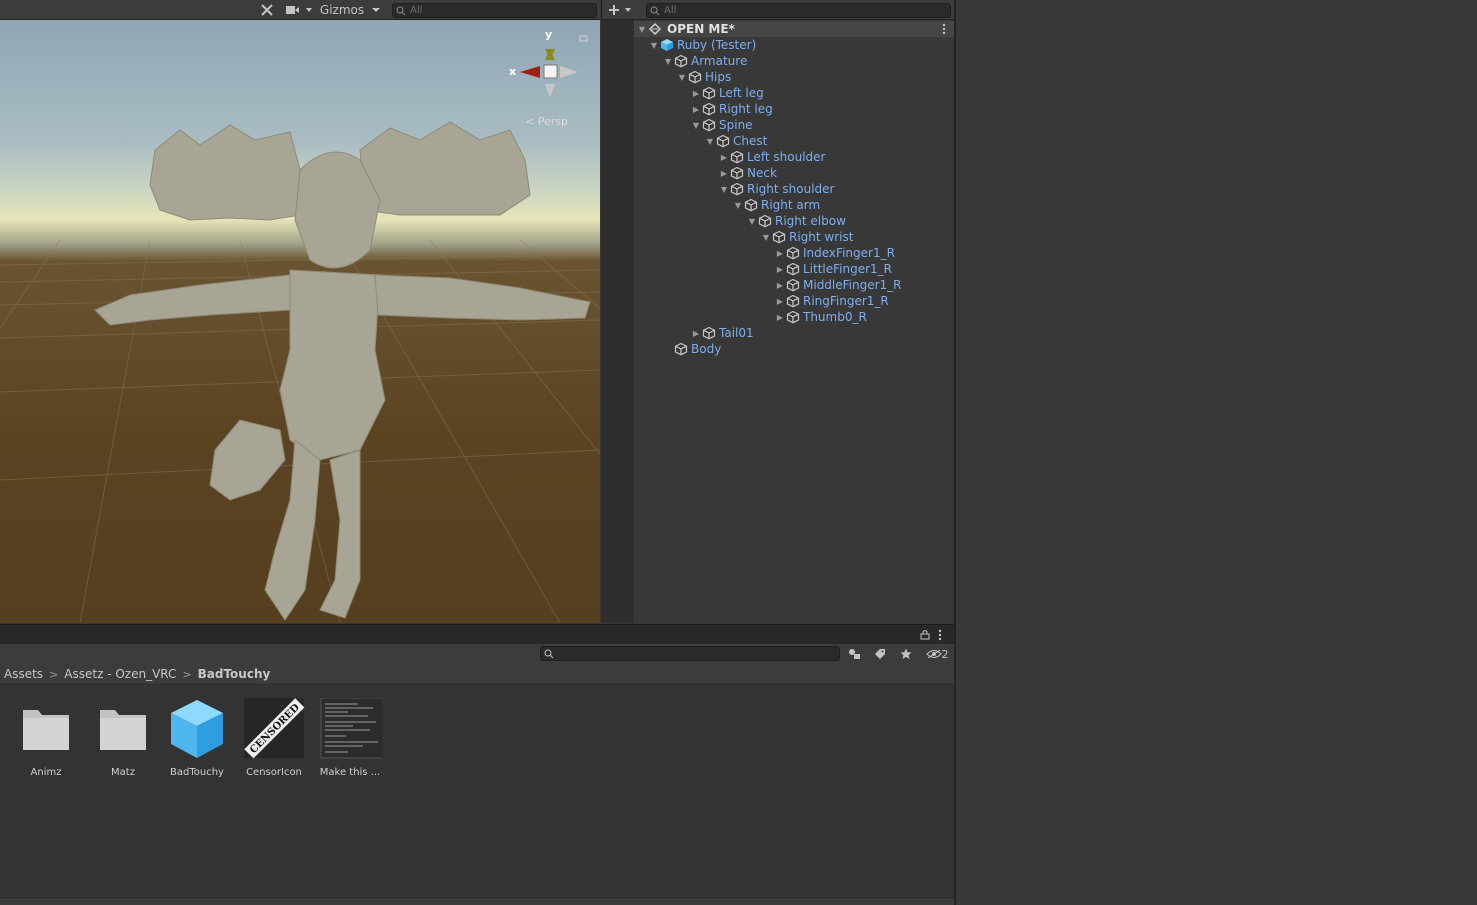 The height and width of the screenshot is (905, 1477). I want to click on hierarchy-item: ▶ Right leg, so click(731, 109).